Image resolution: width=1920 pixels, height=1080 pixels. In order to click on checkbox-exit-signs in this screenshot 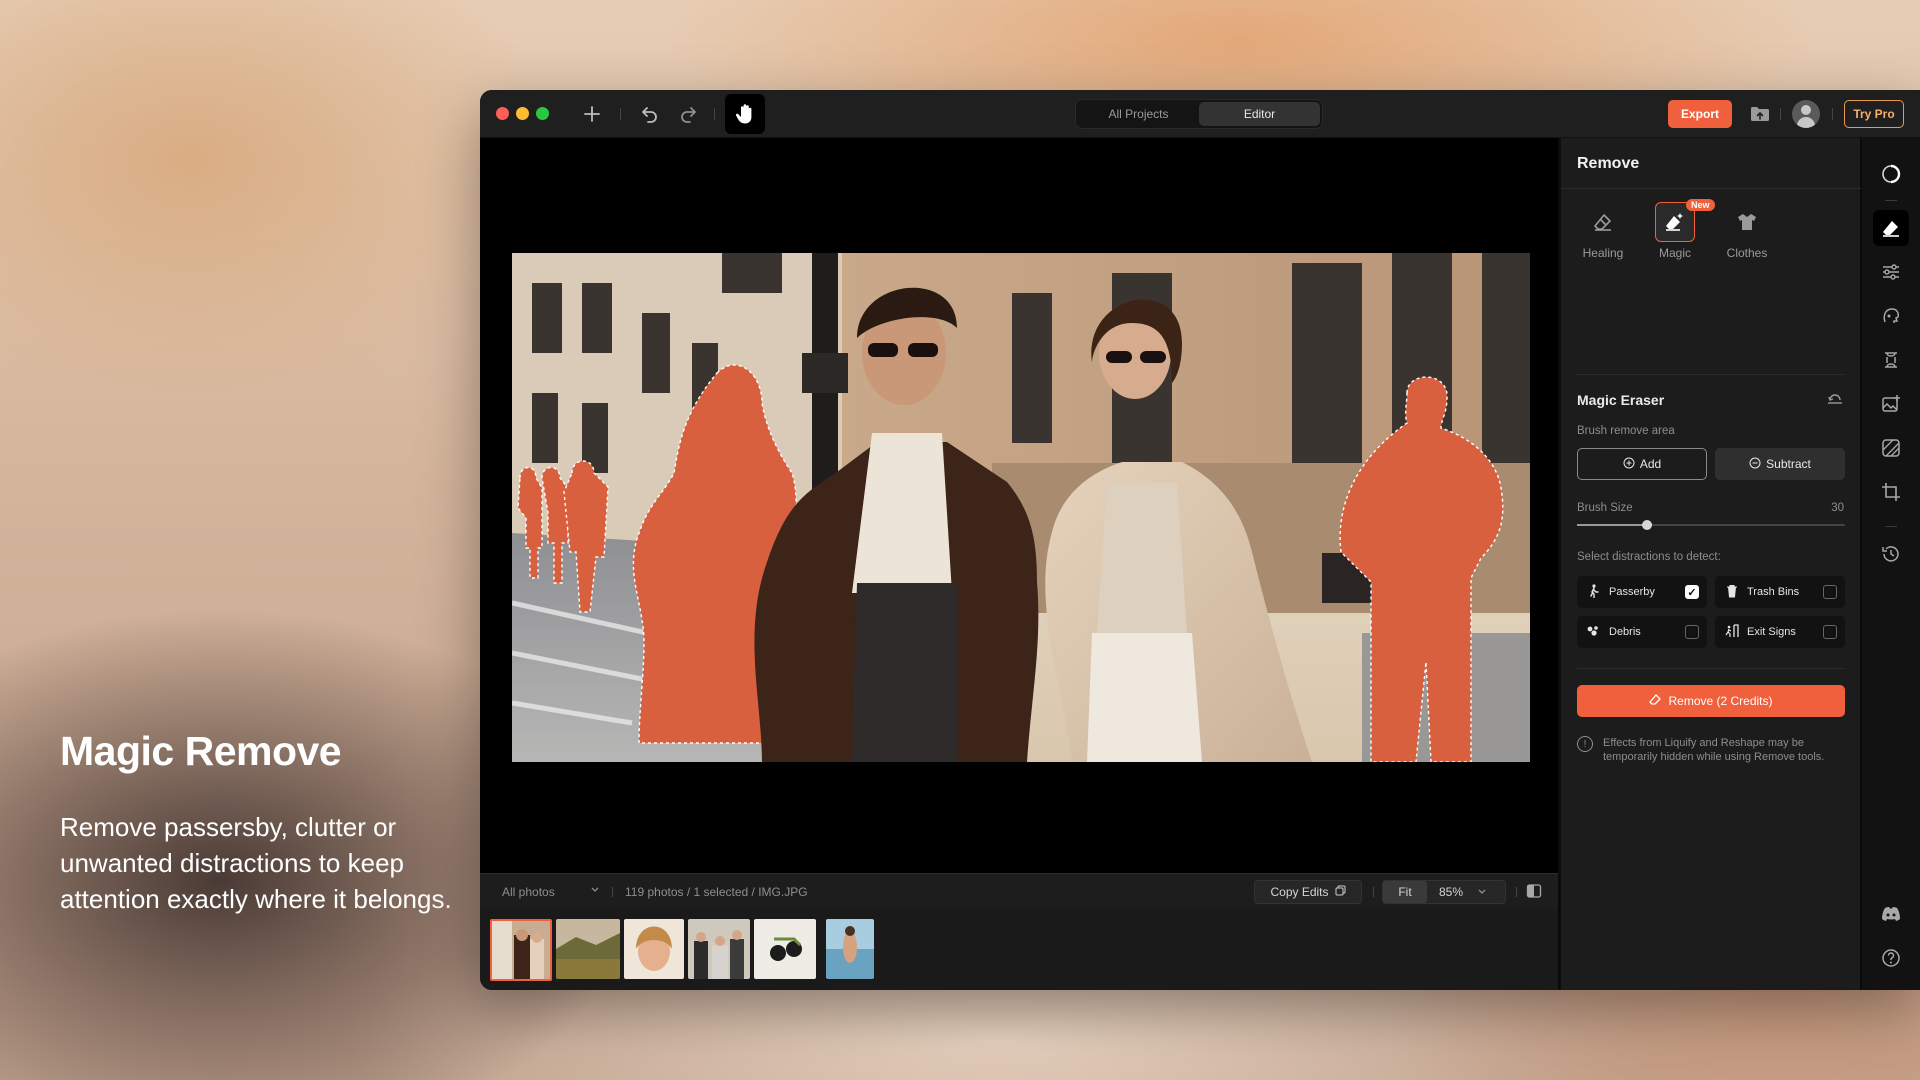, I will do `click(1830, 632)`.